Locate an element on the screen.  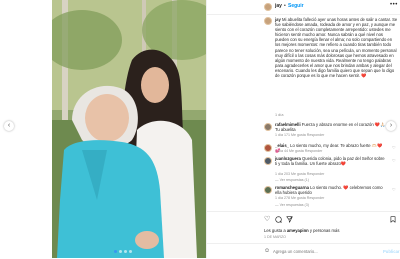
likes-prefix: Les gusta a is located at coordinates (275, 230).